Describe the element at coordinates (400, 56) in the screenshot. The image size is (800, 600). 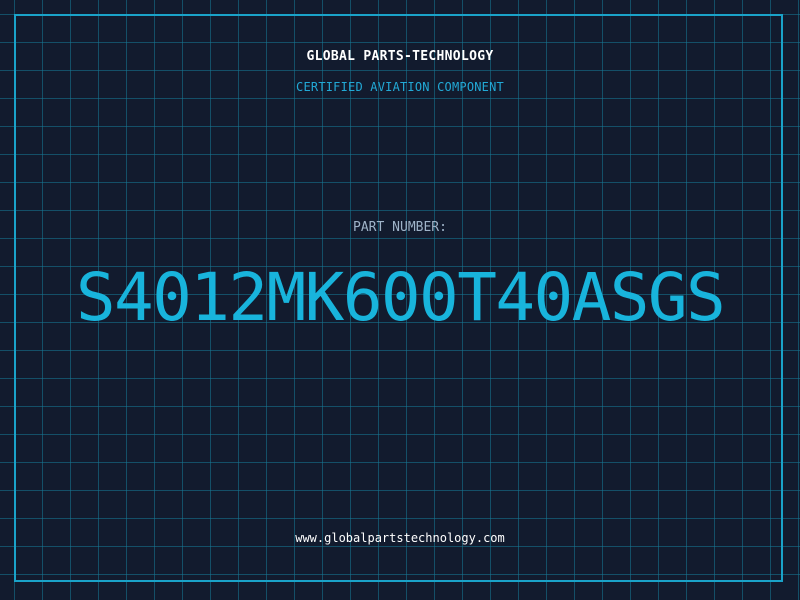
I see `brand-title: GLOBAL PARTS-TECHNOLOGY` at that location.